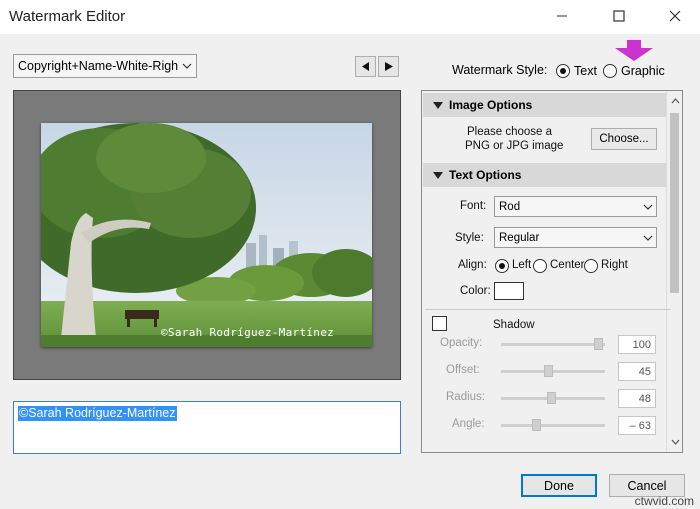 The width and height of the screenshot is (700, 509). What do you see at coordinates (575, 206) in the screenshot?
I see `font-select: Rod` at bounding box center [575, 206].